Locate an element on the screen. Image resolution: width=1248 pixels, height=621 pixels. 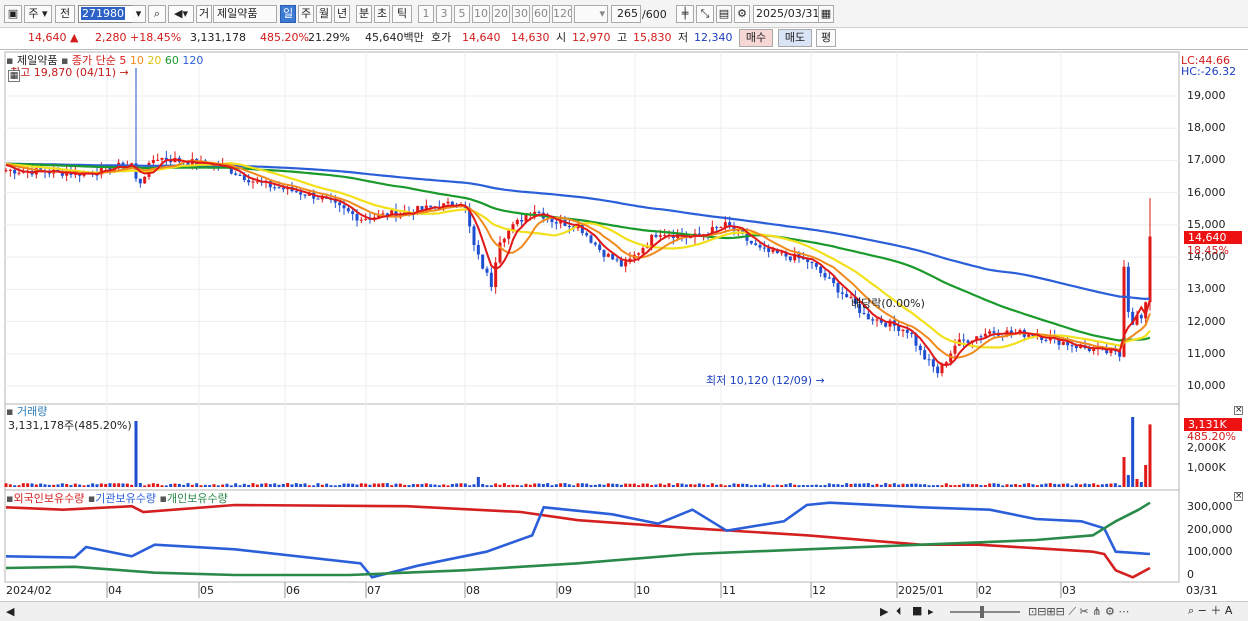
chart-scroll-bar: ◀ ▶ ⏴ ■ ▸ ⊡⊟⊞⊟ ⟋ ✂ ⋔ ⚙ ⋯ ⌕ − ＋ A is located at coordinates (624, 611).